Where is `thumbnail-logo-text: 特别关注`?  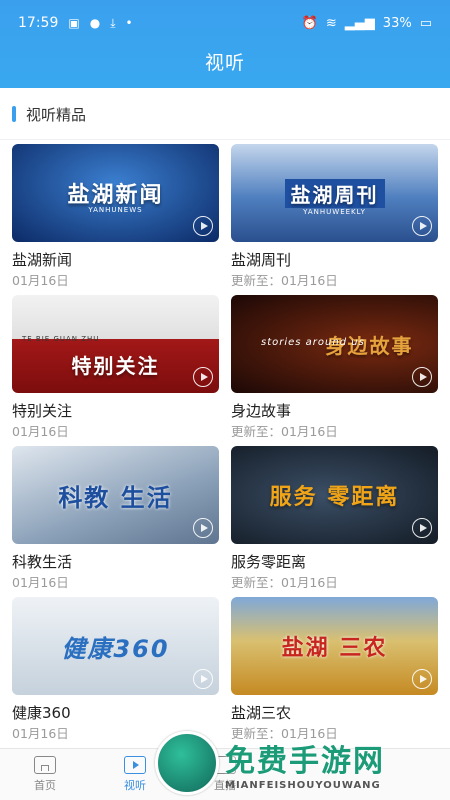 thumbnail-logo-text: 特别关注 is located at coordinates (115, 365).